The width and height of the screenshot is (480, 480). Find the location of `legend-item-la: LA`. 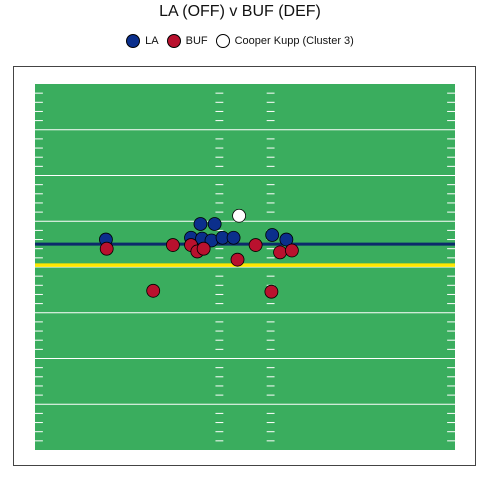

legend-item-la: LA is located at coordinates (142, 41).